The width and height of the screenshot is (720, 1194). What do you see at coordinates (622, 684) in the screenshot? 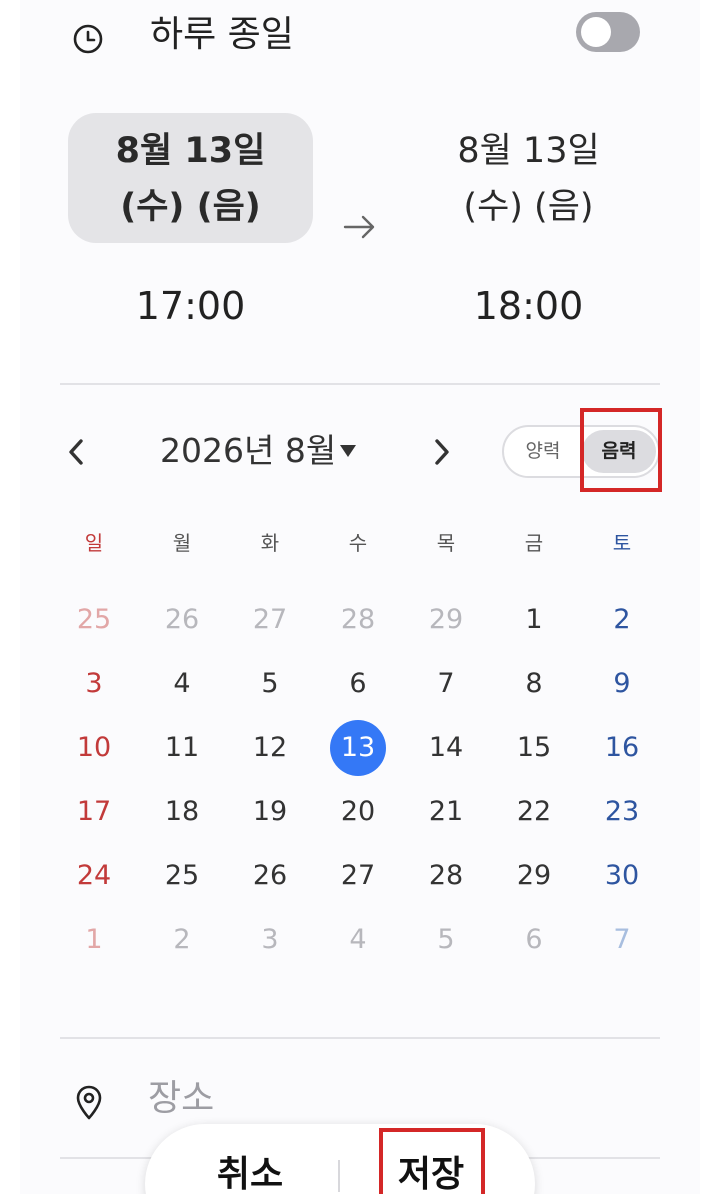
I see `day-cell: 9` at bounding box center [622, 684].